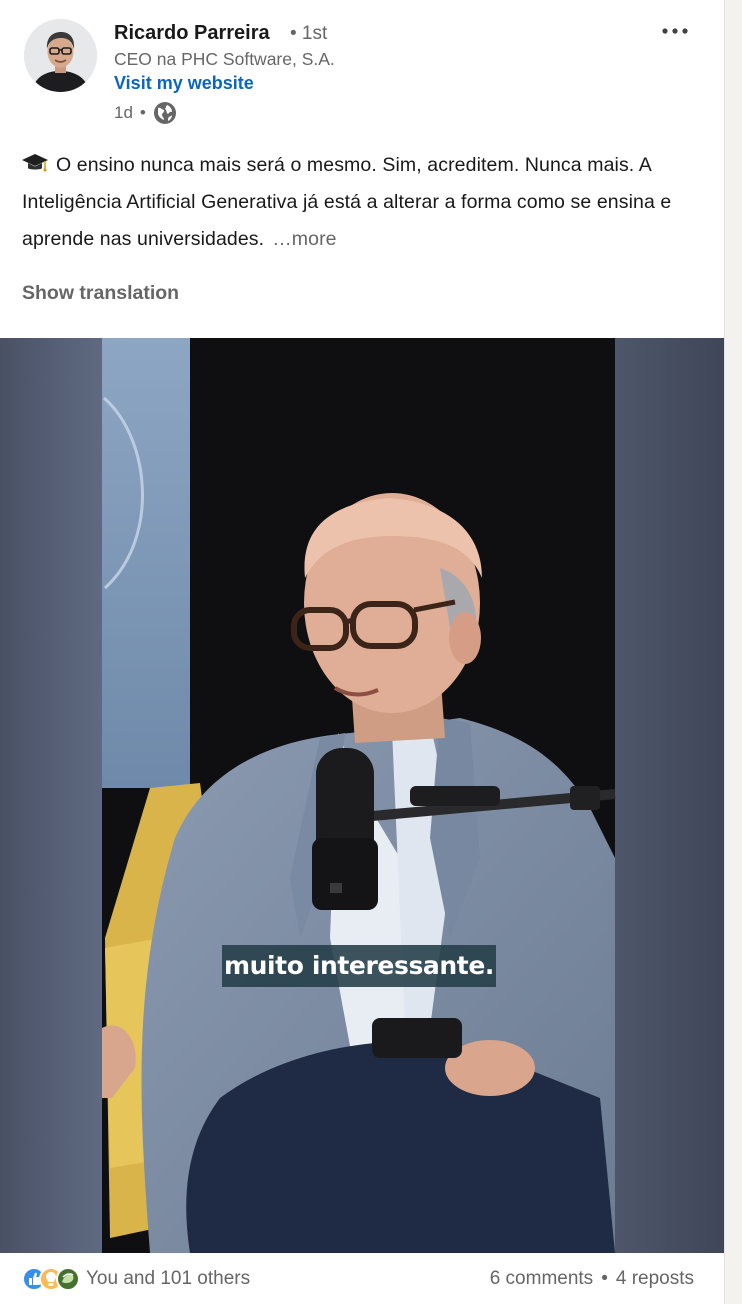 This screenshot has height=1304, width=742. I want to click on author-name: Ricardo Parreira, so click(192, 33).